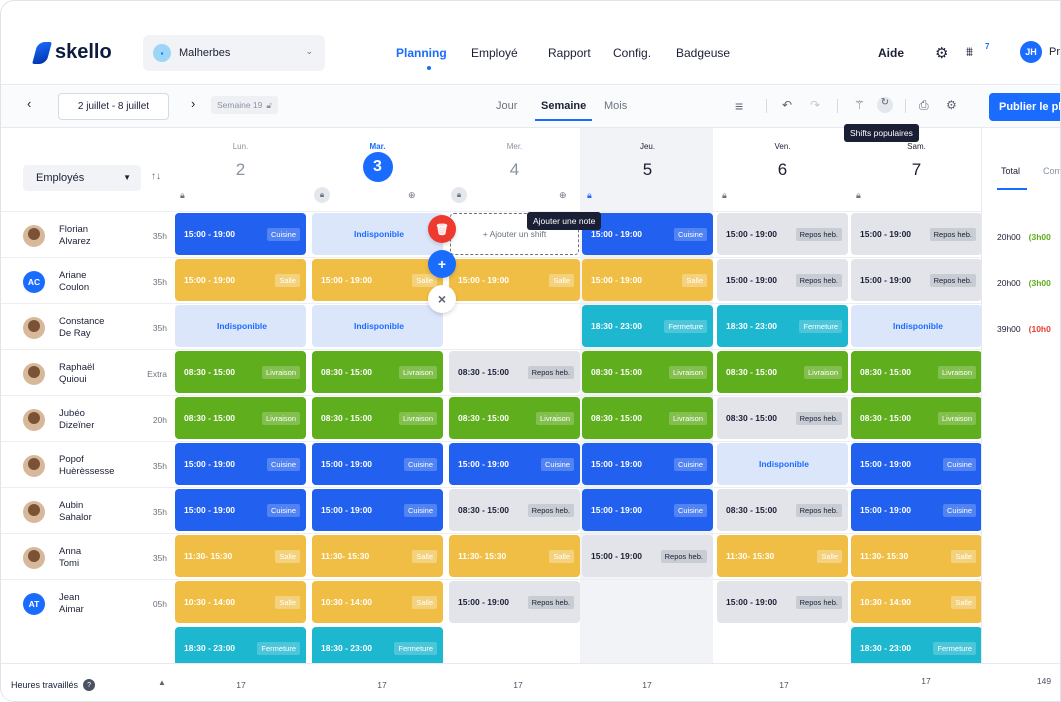  I want to click on day-header: Mar. 3, so click(377, 168).